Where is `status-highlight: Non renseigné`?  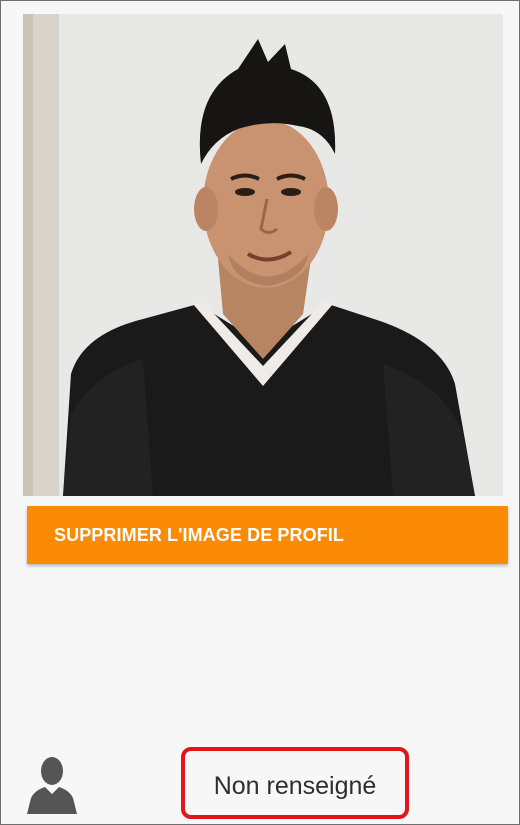
status-highlight: Non renseigné is located at coordinates (295, 783).